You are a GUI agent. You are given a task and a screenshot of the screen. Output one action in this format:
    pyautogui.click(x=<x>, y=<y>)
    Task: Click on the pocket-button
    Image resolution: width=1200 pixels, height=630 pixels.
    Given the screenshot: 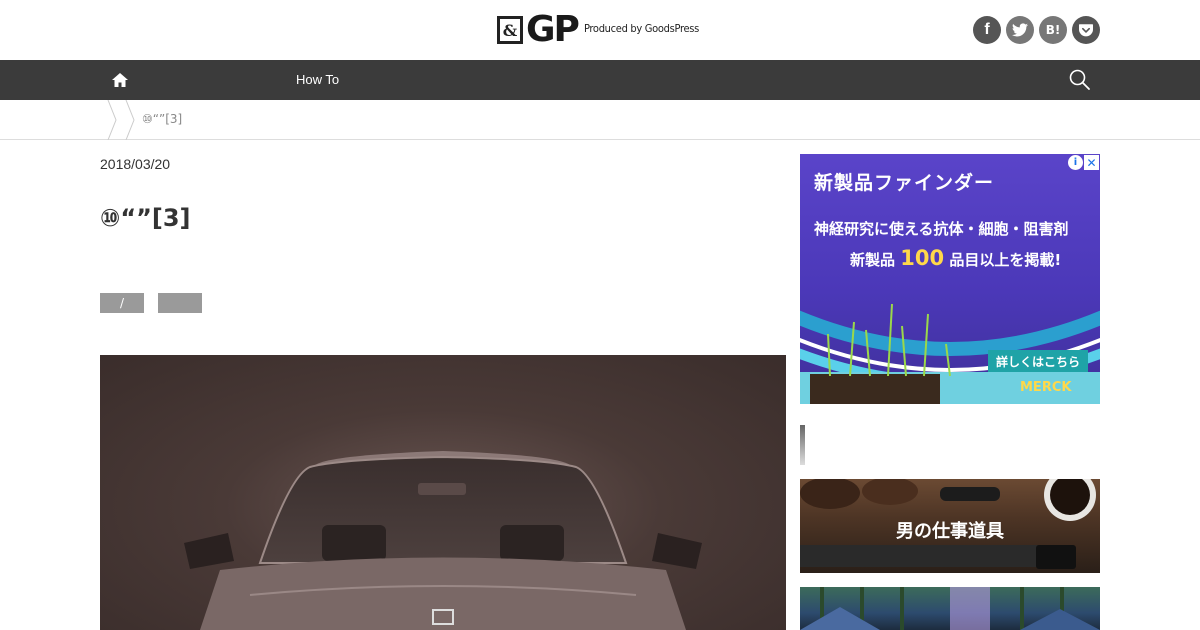 What is the action you would take?
    pyautogui.click(x=1086, y=30)
    